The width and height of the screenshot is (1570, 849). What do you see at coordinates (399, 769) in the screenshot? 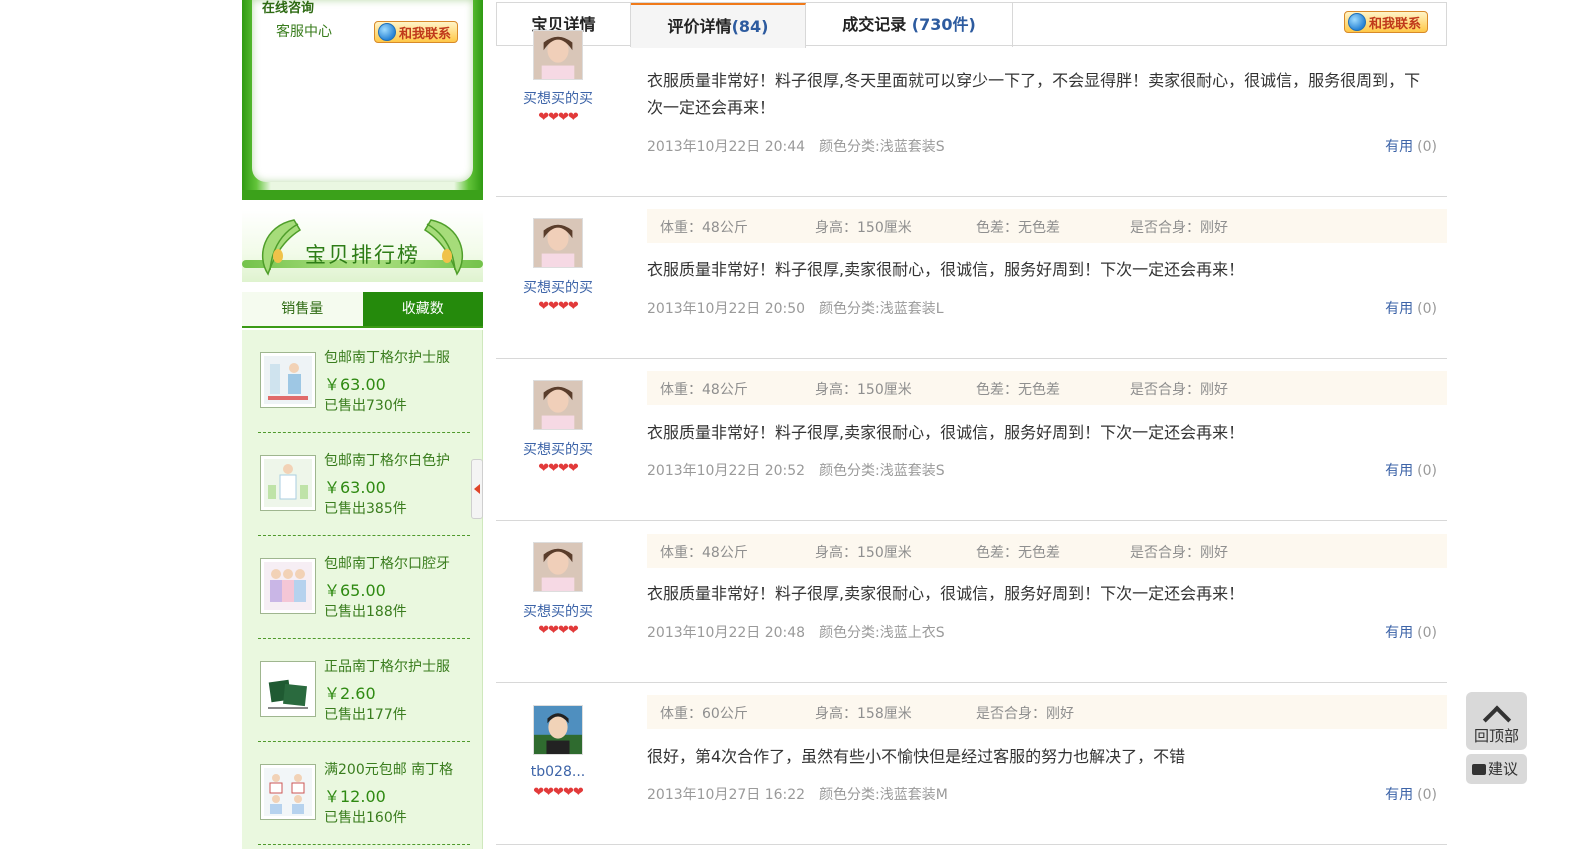
I see `product-name: 满200元包邮 南丁格` at bounding box center [399, 769].